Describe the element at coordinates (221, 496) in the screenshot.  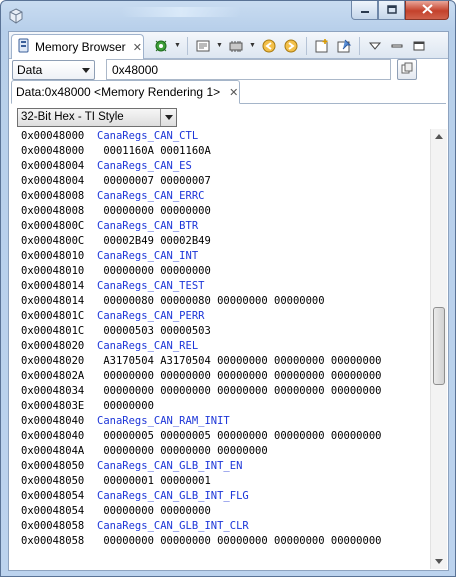
I see `symbol-row: 0x00048054 CanaRegs_CAN_GLB_INT_FLG` at that location.